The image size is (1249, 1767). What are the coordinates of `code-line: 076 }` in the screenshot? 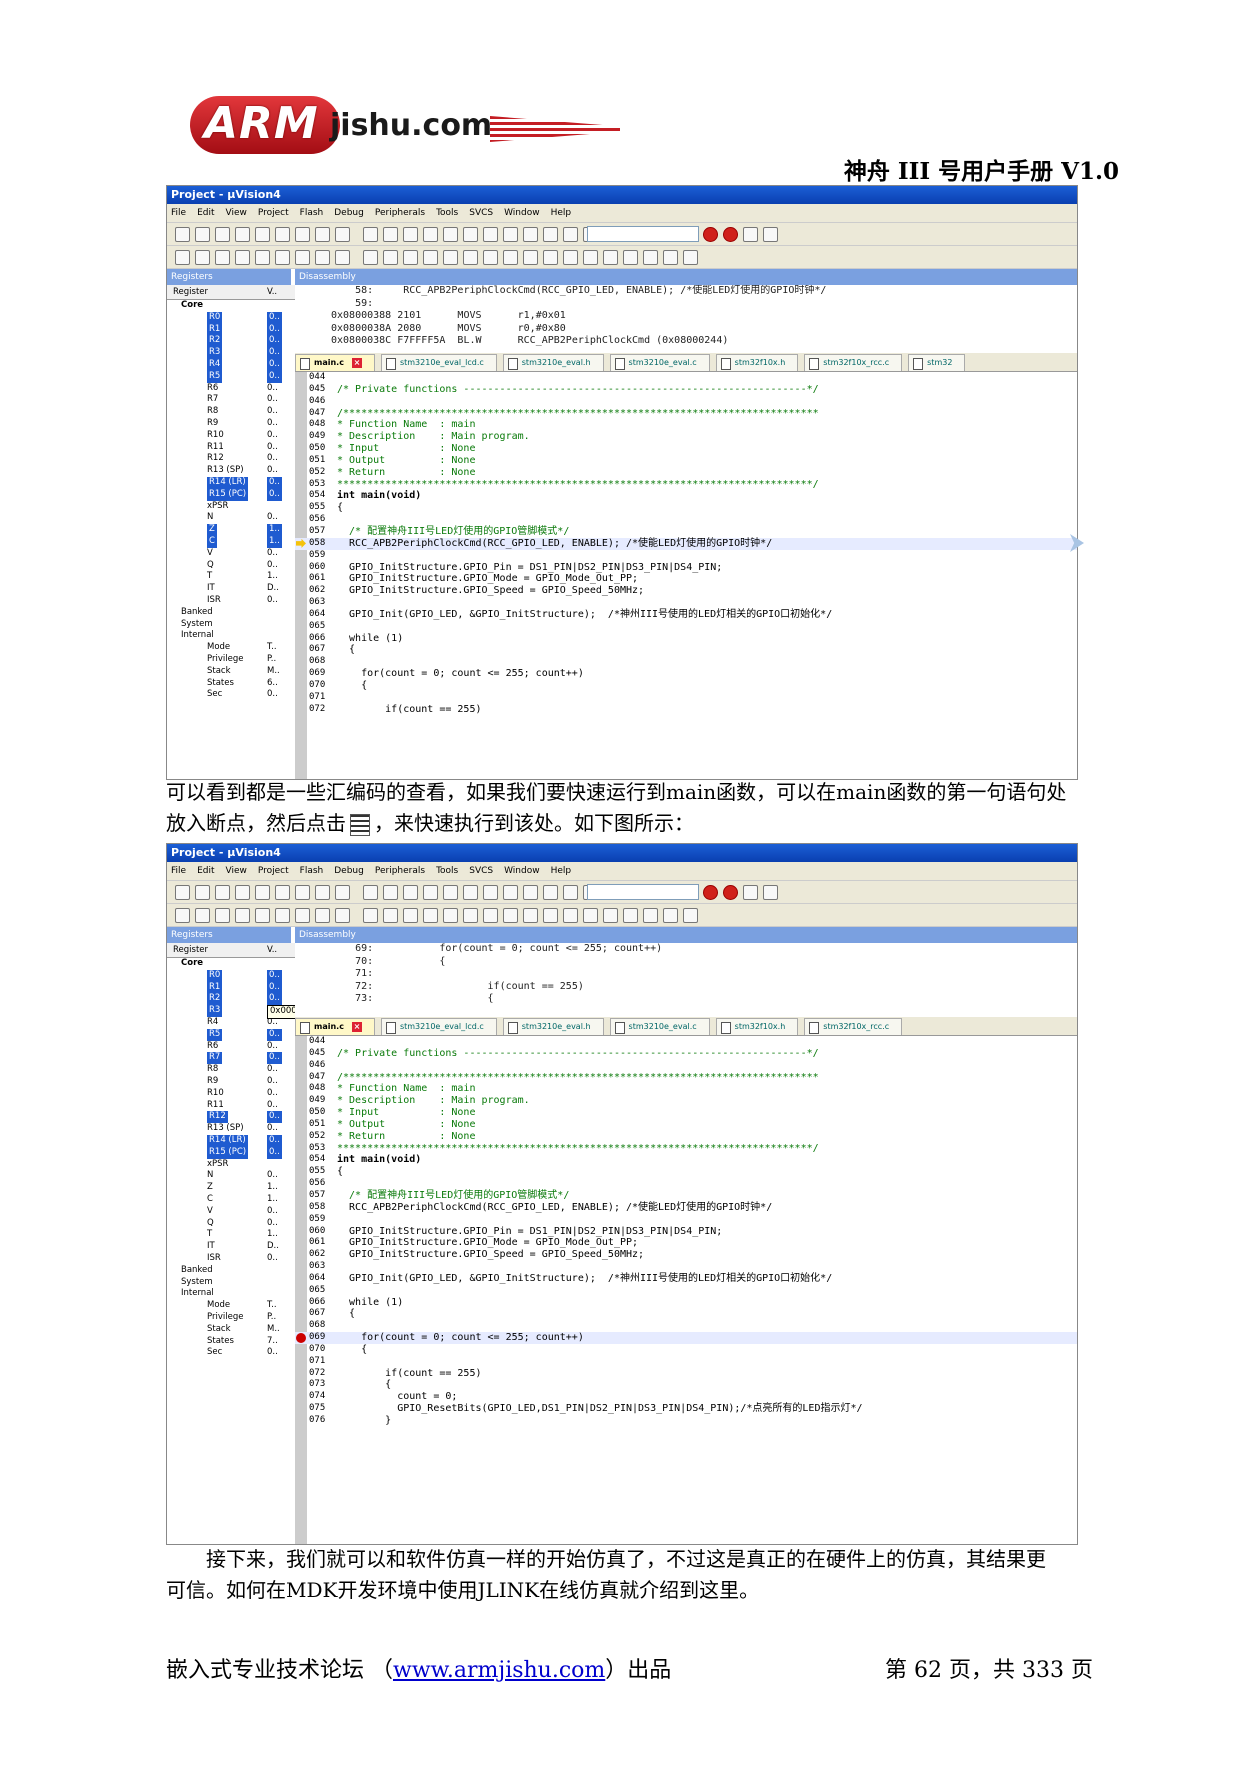 It's located at (686, 1421).